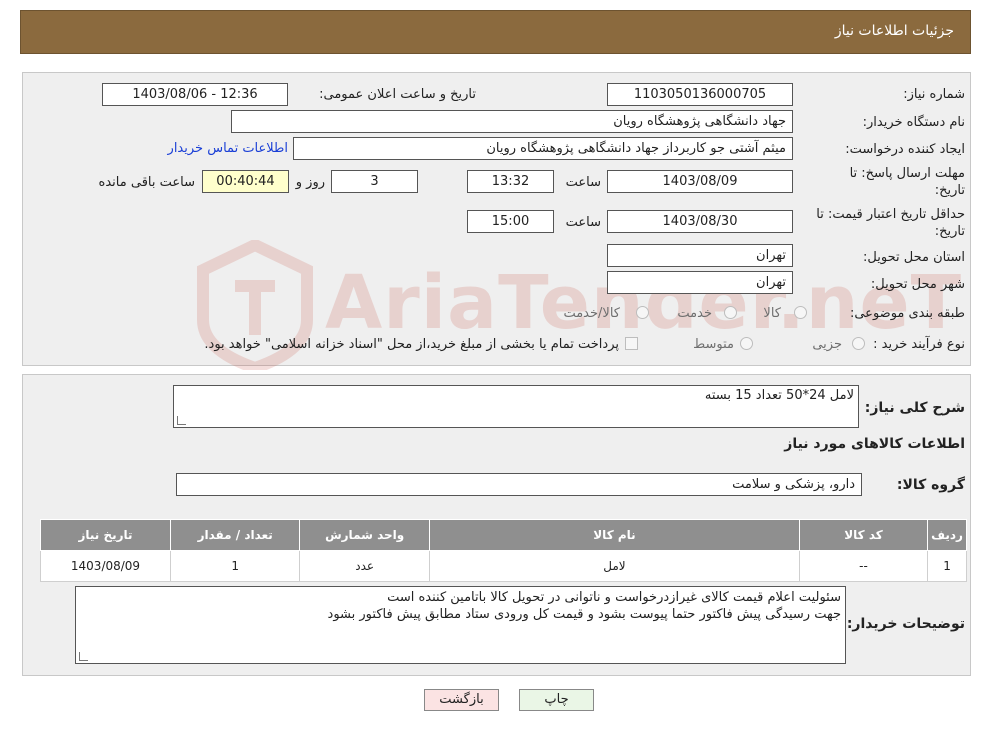  What do you see at coordinates (700, 94) in the screenshot?
I see `need-number-field: 1103050136000705` at bounding box center [700, 94].